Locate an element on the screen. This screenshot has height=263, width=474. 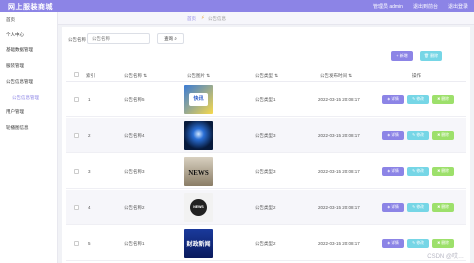
breadcrumb: 首页 ⚡ 公告信息 is located at coordinates (266, 18).